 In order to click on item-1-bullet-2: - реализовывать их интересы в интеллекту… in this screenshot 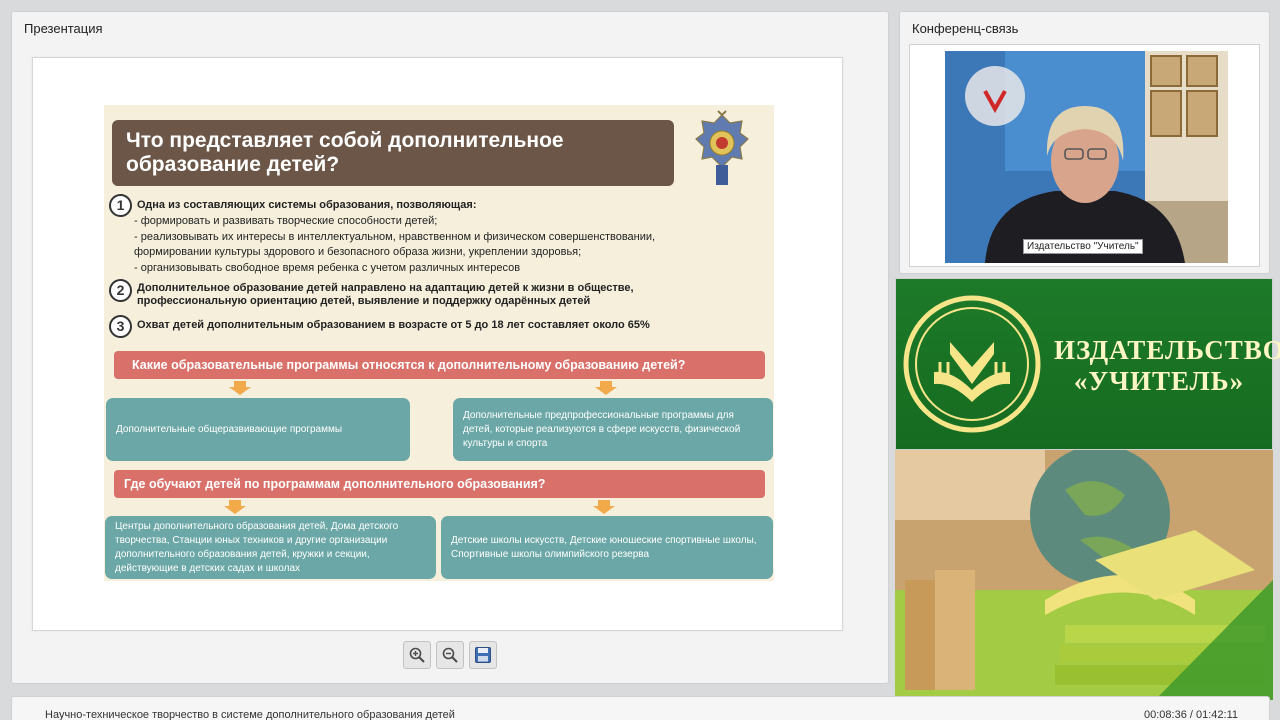, I will do `click(395, 244)`.